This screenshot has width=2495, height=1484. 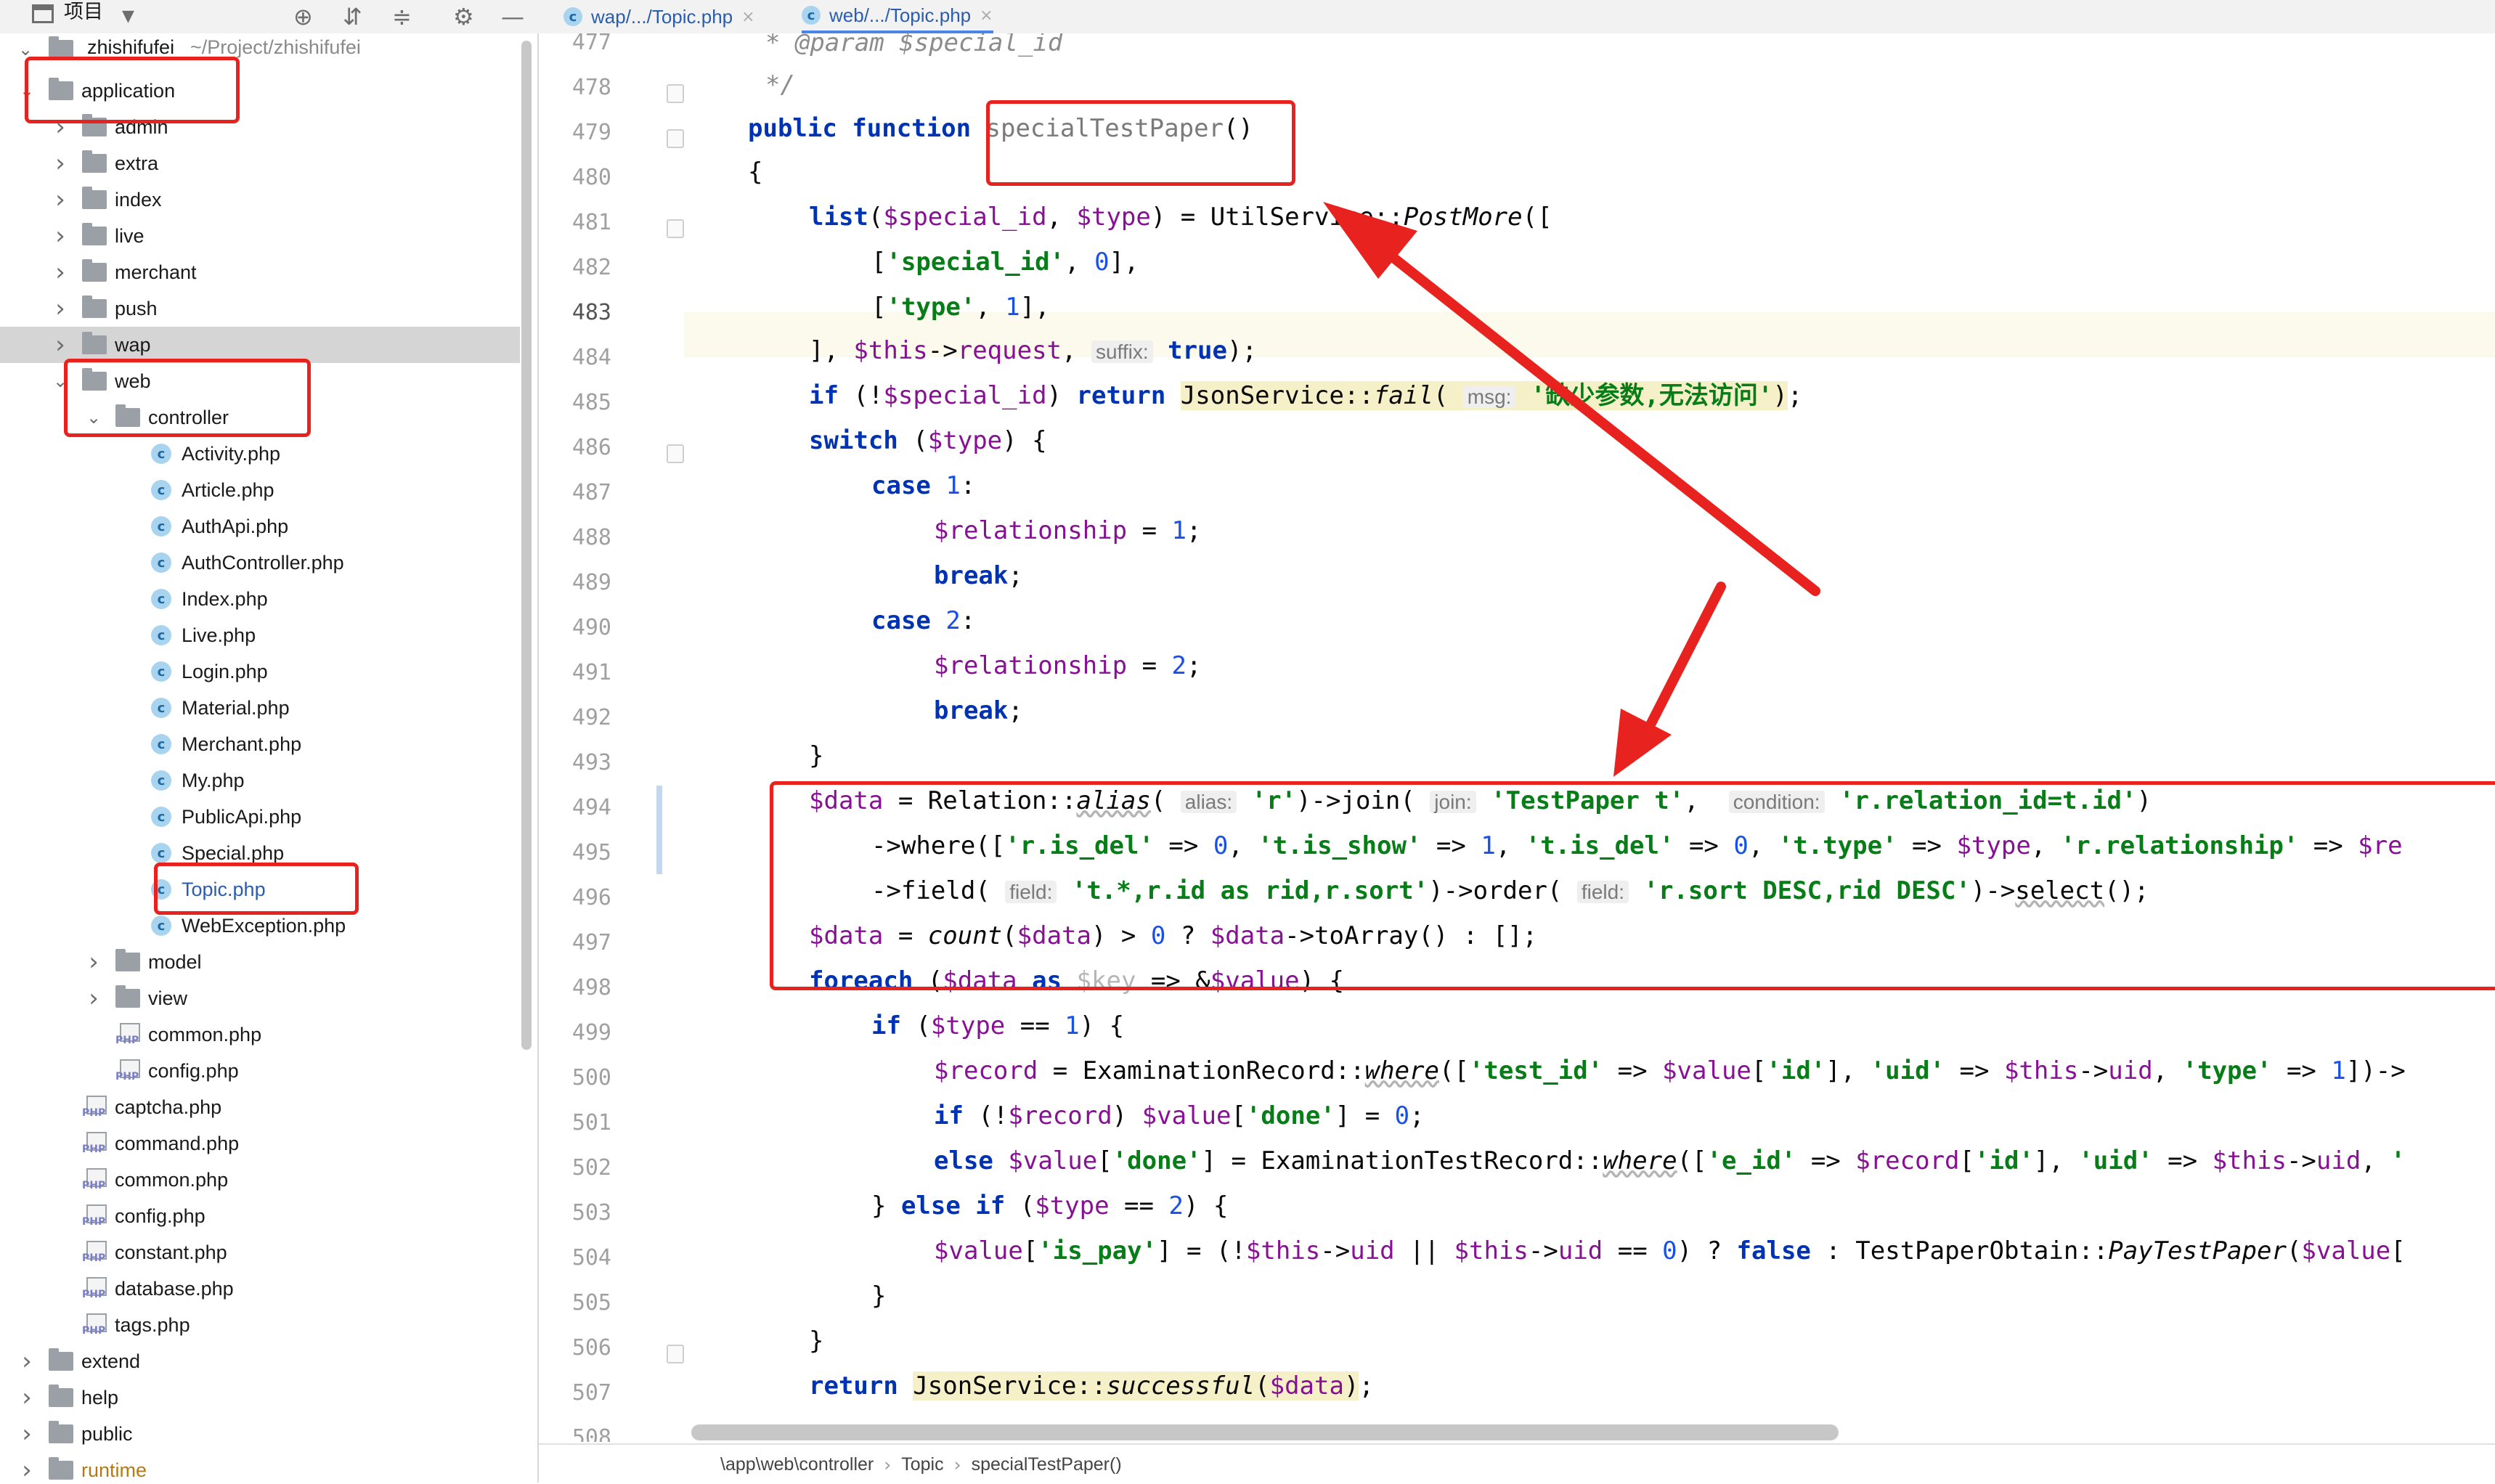 I want to click on annotation-arrows, so click(x=1572, y=489).